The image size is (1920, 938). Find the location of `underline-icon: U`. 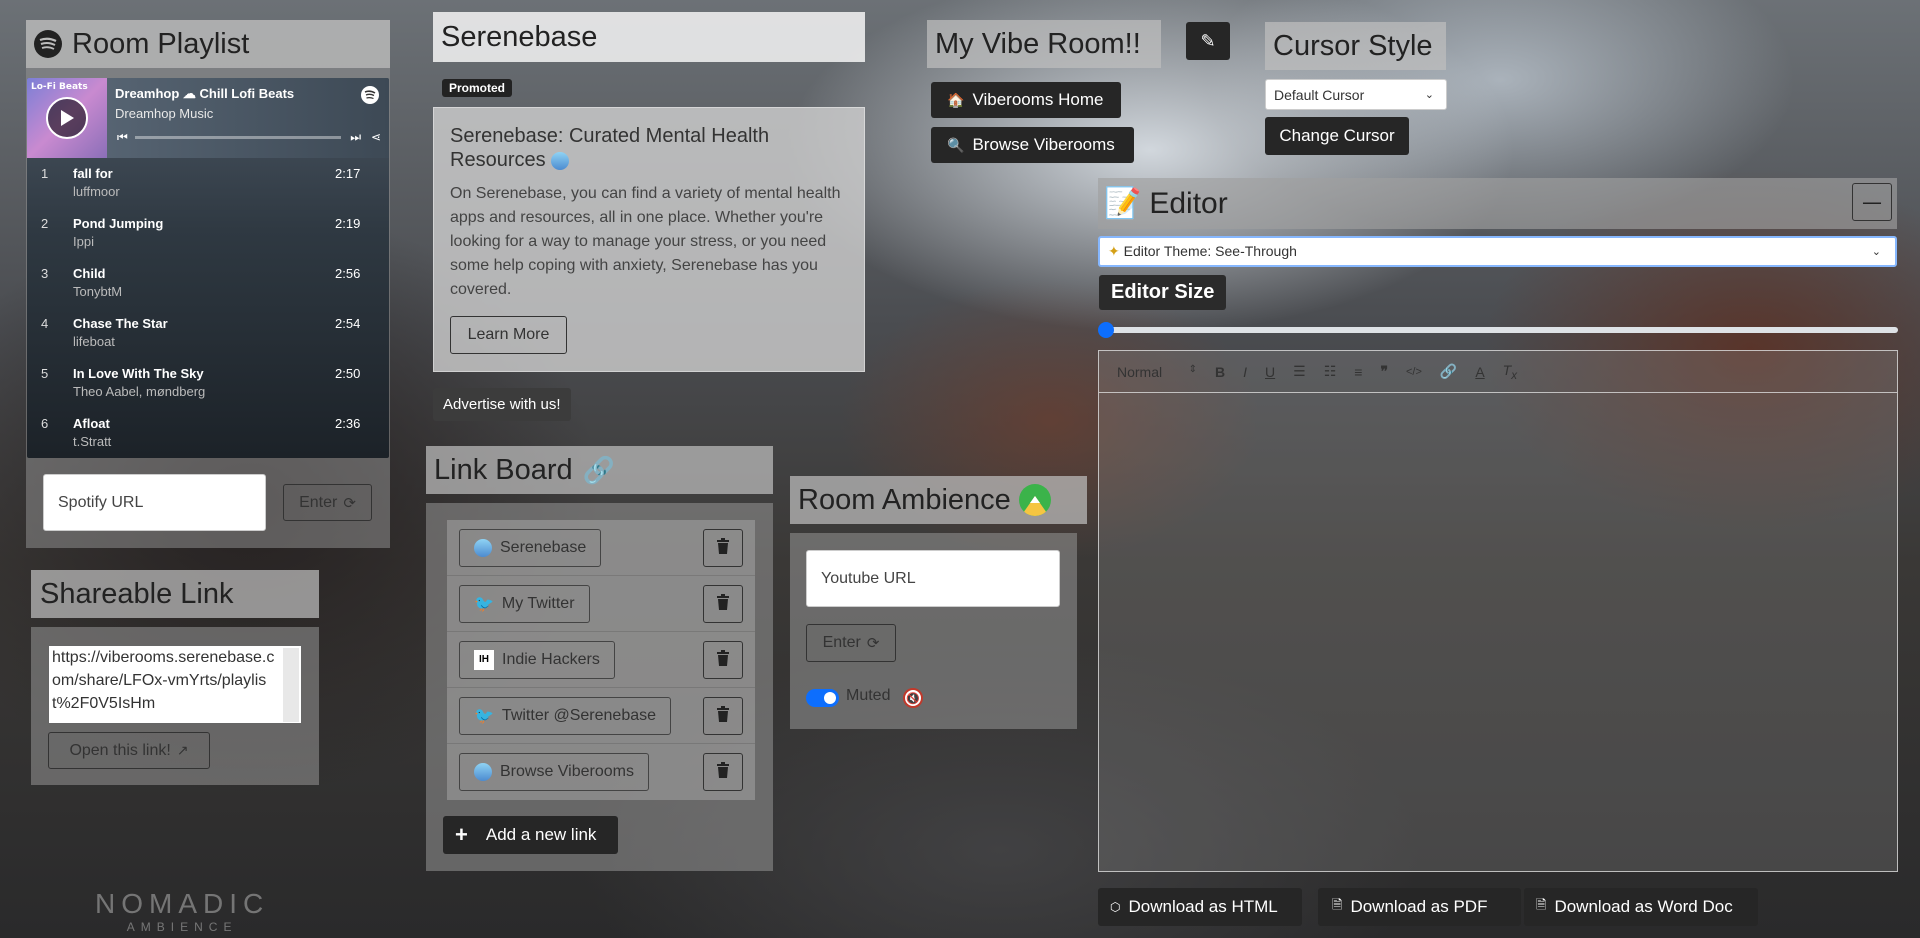

underline-icon: U is located at coordinates (1270, 372).